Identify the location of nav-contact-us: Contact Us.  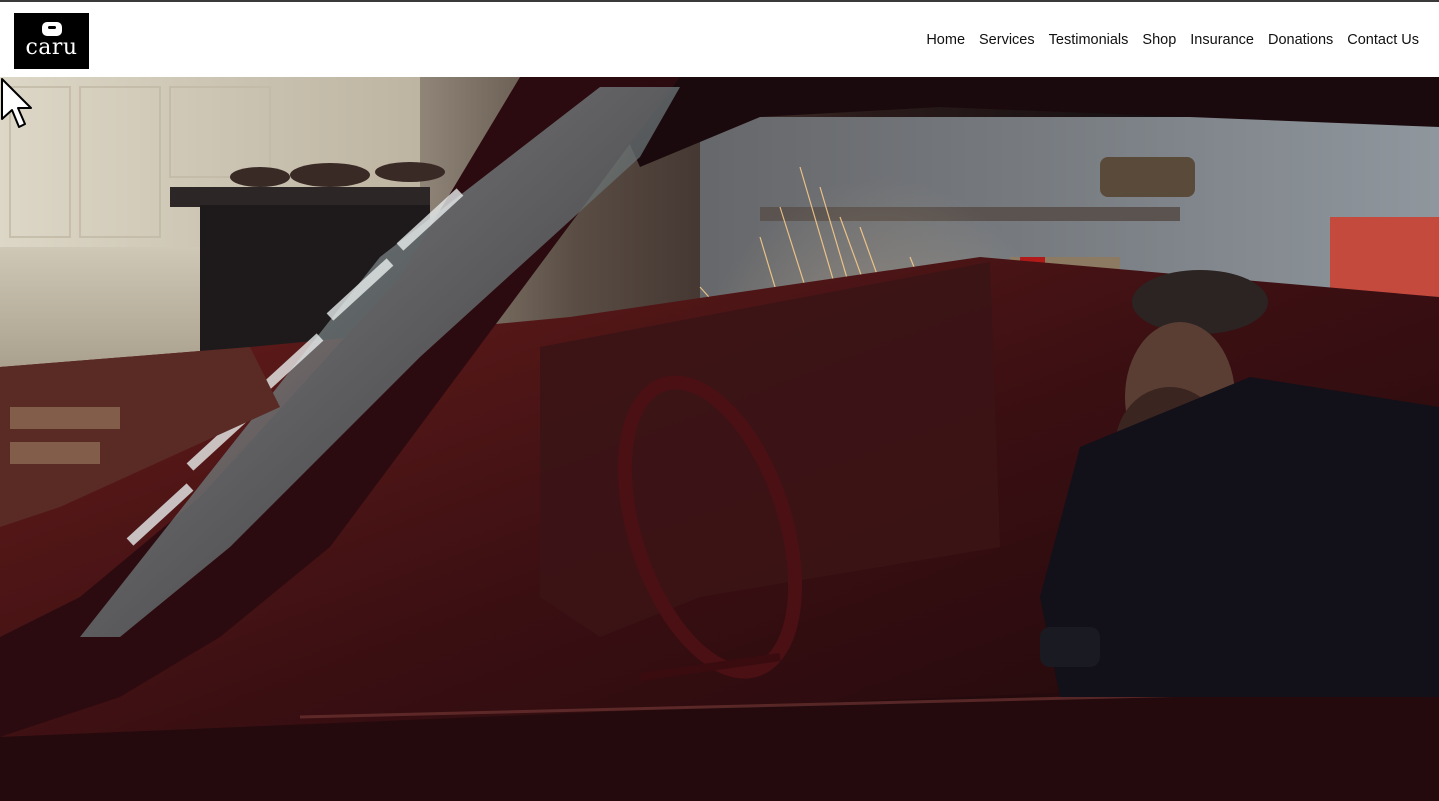
(1383, 40).